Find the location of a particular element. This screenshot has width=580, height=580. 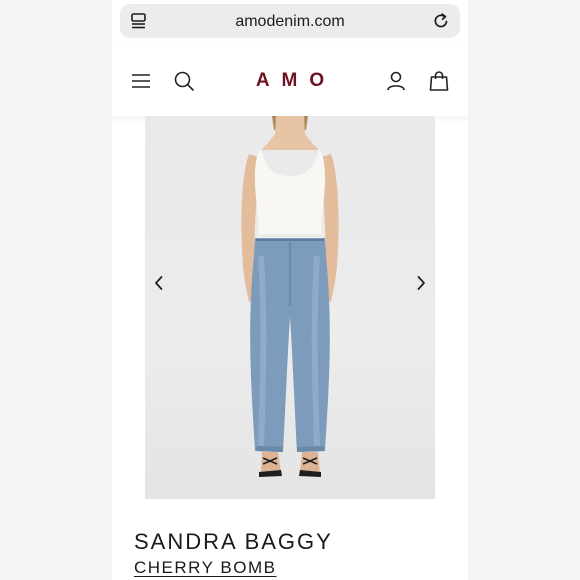

brand-logo: AMO is located at coordinates (290, 81).